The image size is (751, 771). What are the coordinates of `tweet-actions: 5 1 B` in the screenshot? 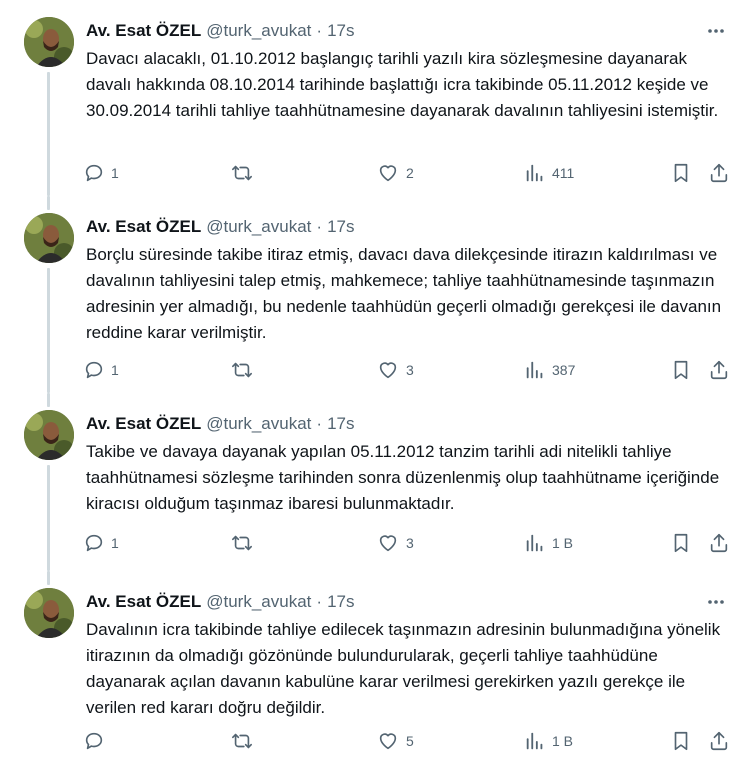 It's located at (375, 741).